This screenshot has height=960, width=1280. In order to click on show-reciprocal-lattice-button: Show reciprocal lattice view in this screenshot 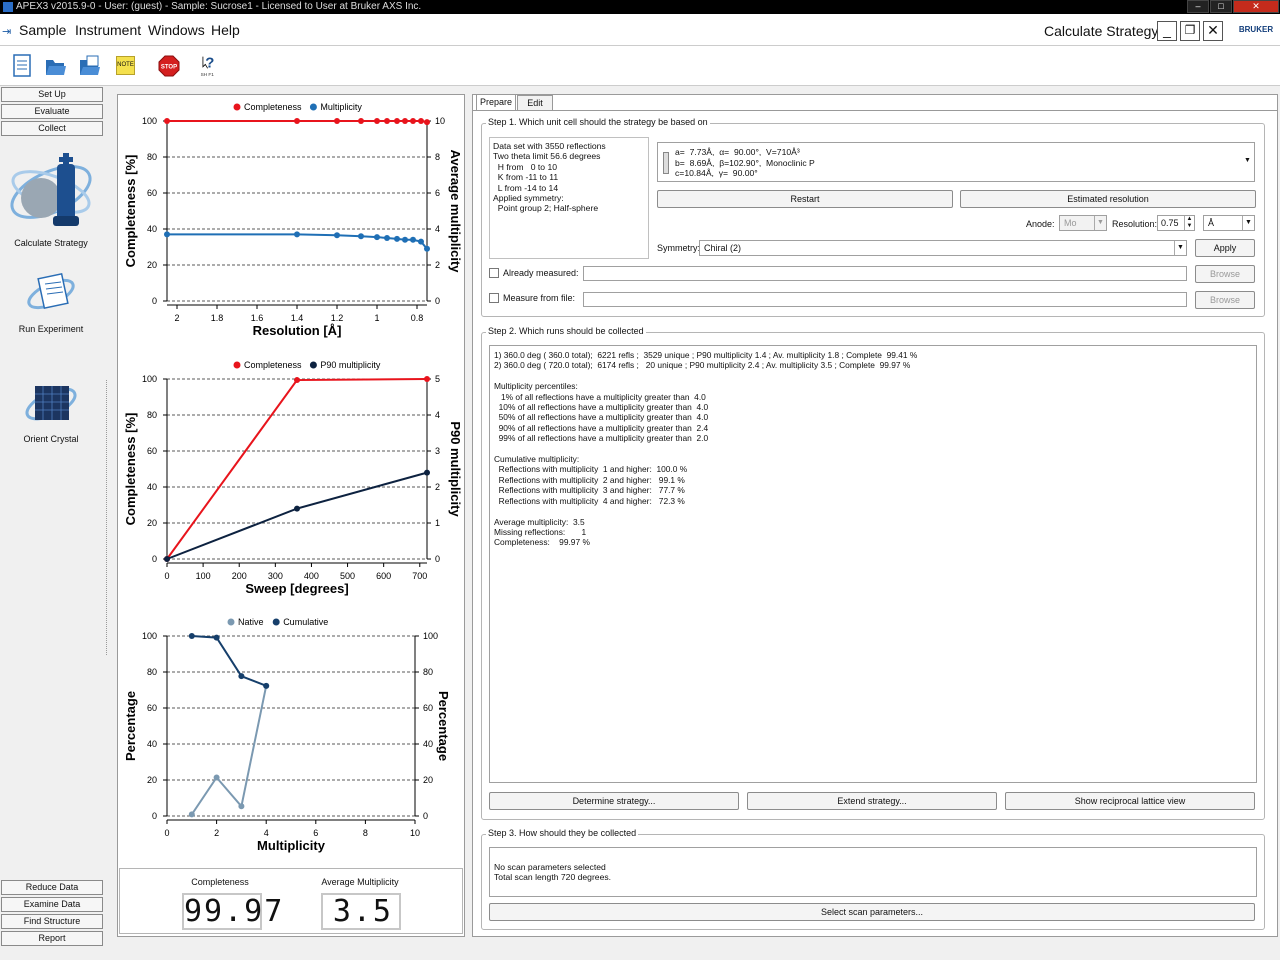, I will do `click(1130, 801)`.